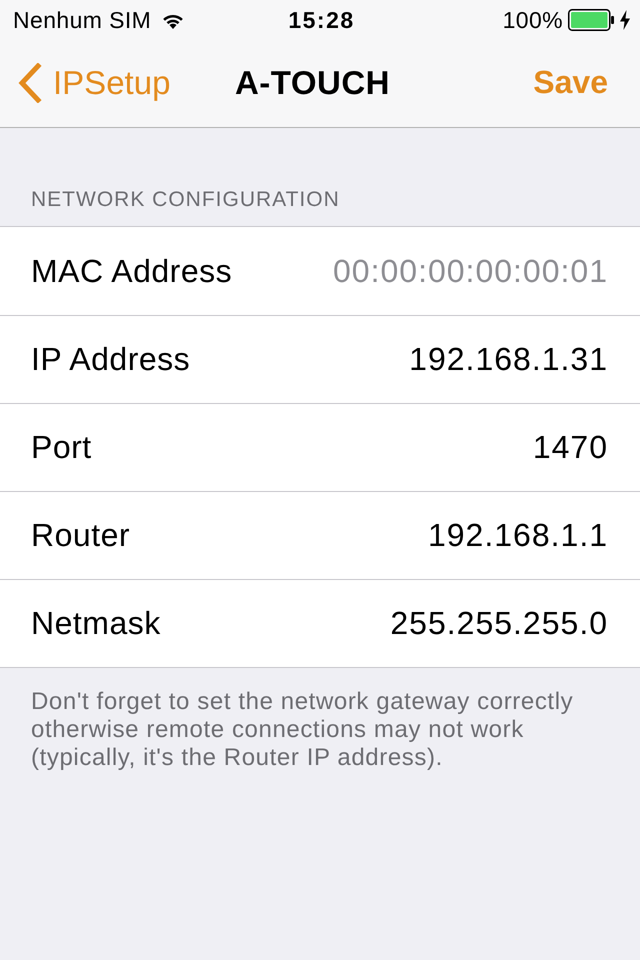  What do you see at coordinates (110, 359) in the screenshot?
I see `setting-label: IP Address` at bounding box center [110, 359].